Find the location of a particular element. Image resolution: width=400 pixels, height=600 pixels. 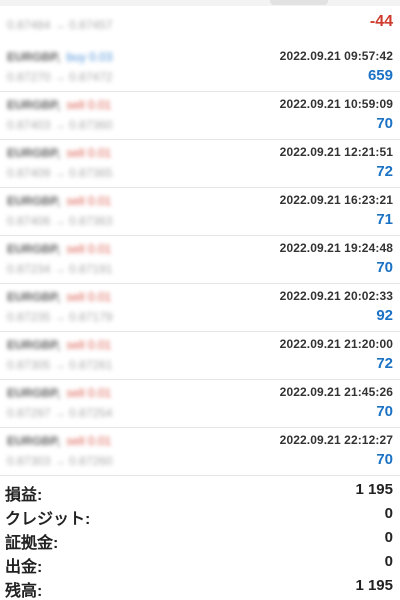

trade-time: 2022.09.21 16:23:21 is located at coordinates (336, 200).